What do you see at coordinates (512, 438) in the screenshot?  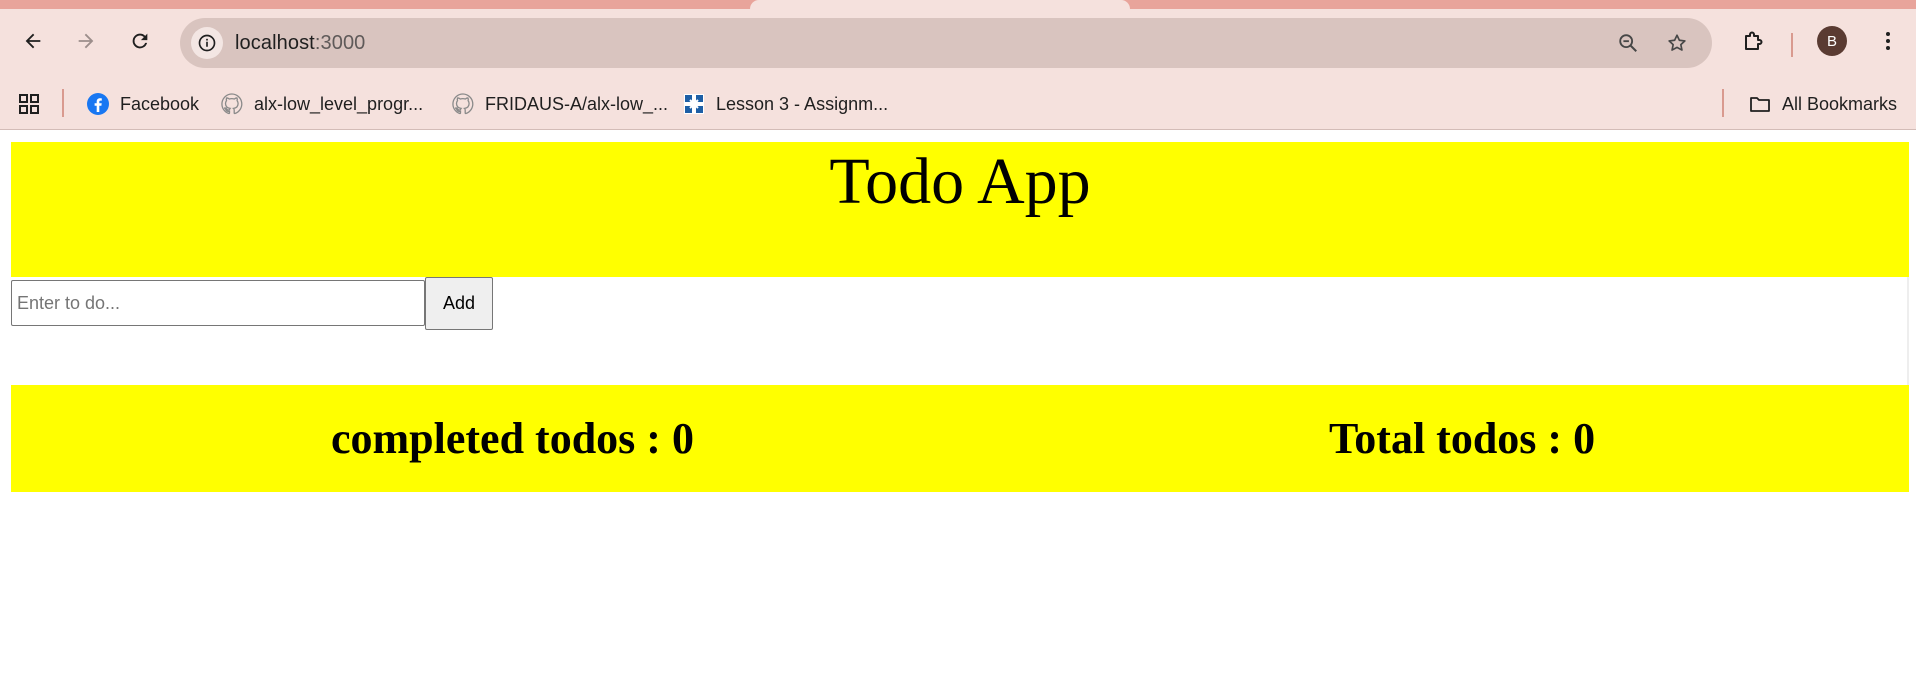 I see `completed-count: completed todos : 0` at bounding box center [512, 438].